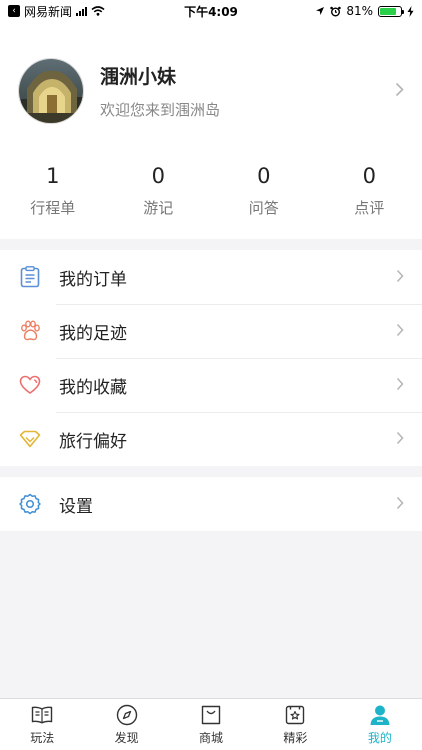 Image resolution: width=422 pixels, height=750 pixels. Describe the element at coordinates (211, 91) in the screenshot. I see `profile-header: 涠洲小妹 欢迎您来到涠洲岛` at that location.